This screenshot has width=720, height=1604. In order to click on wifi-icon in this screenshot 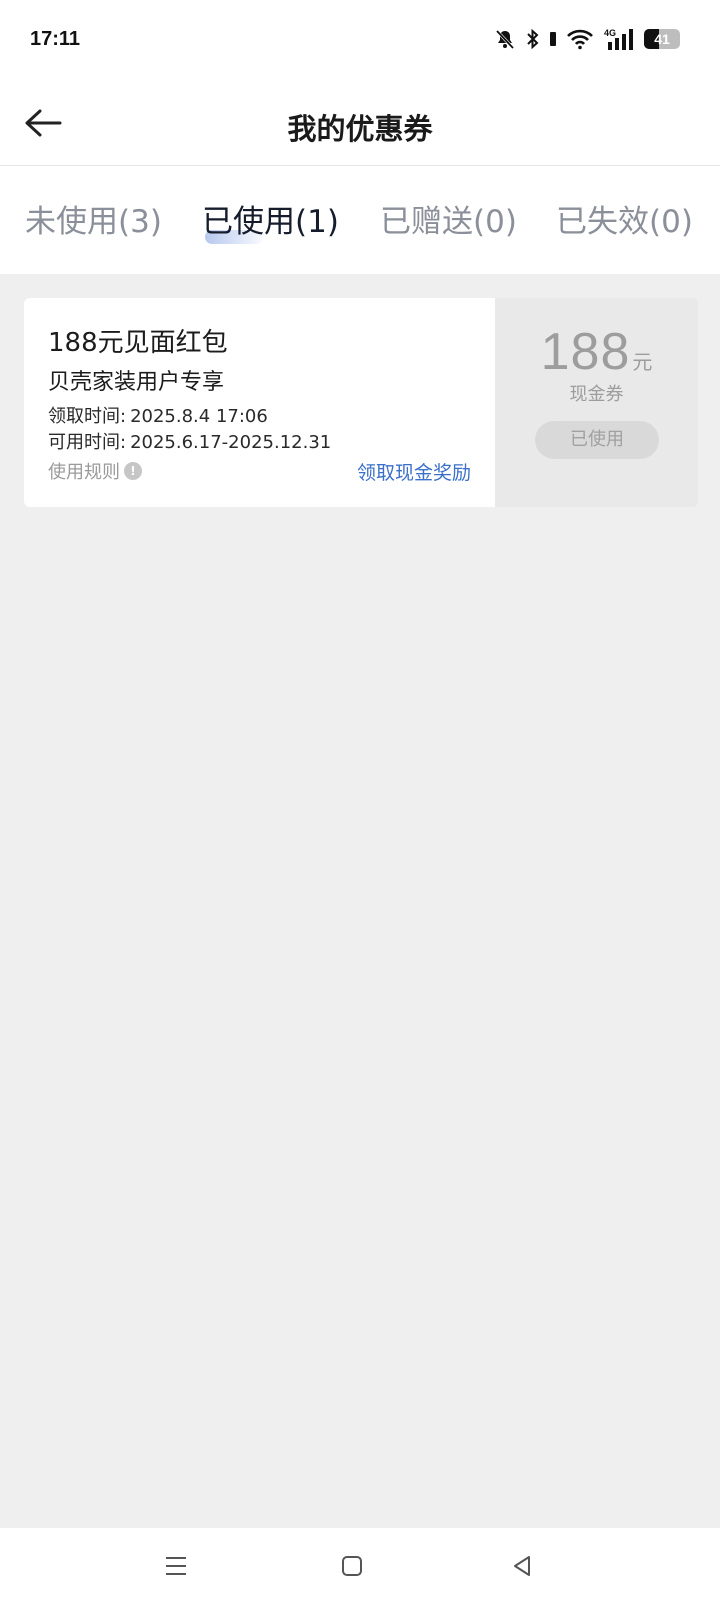, I will do `click(580, 39)`.